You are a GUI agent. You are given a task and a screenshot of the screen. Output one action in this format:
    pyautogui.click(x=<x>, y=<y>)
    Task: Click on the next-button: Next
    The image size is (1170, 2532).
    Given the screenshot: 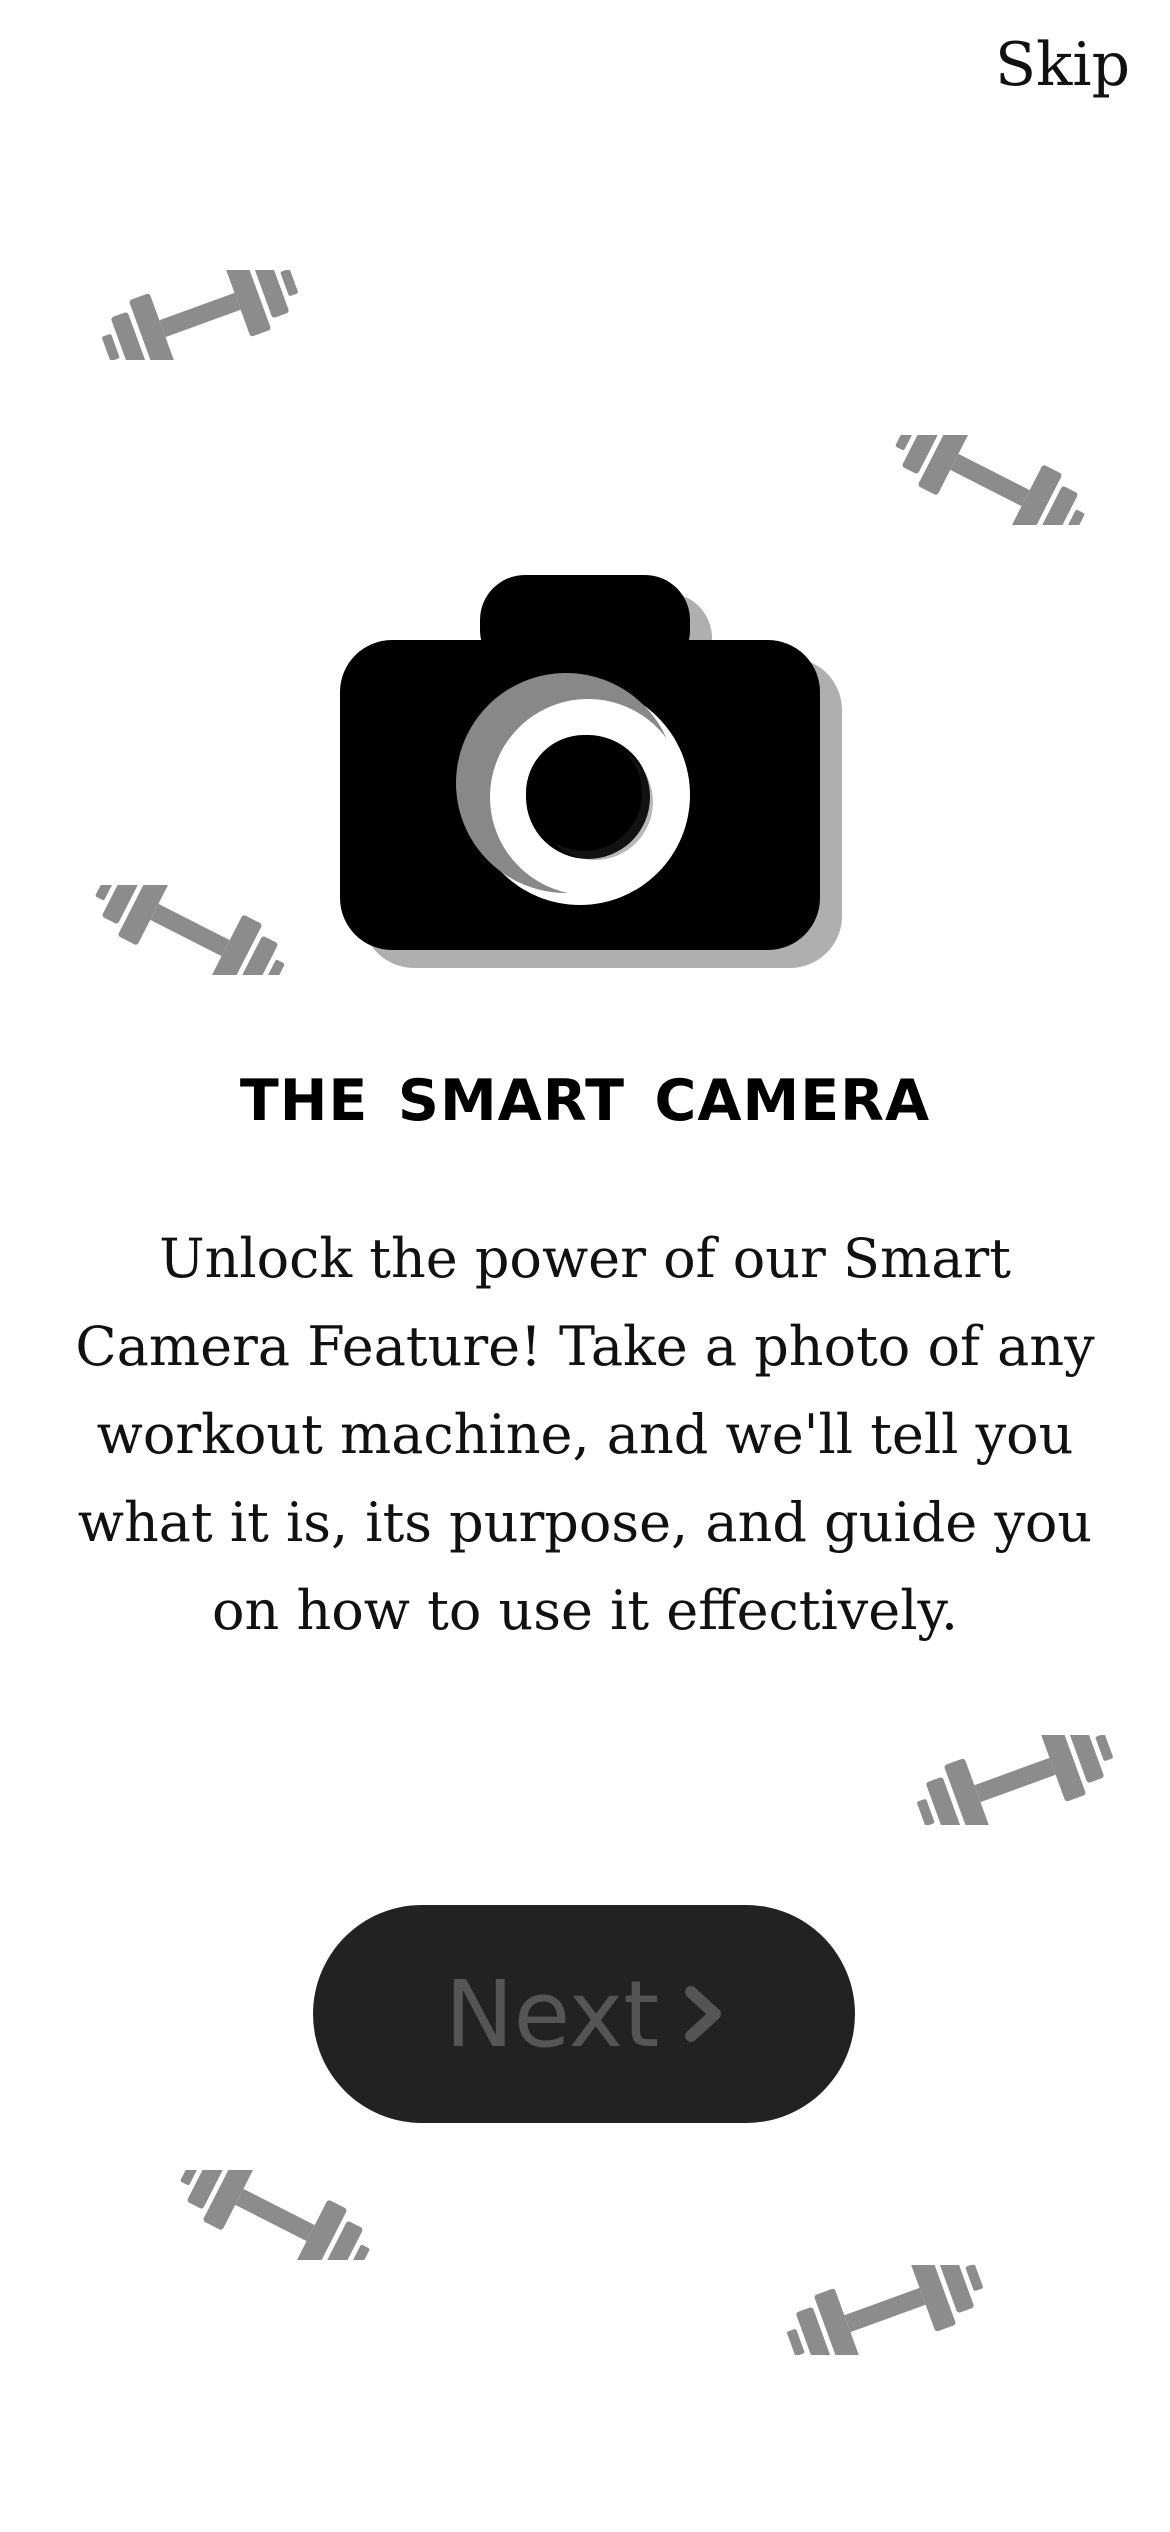 What is the action you would take?
    pyautogui.click(x=584, y=2014)
    